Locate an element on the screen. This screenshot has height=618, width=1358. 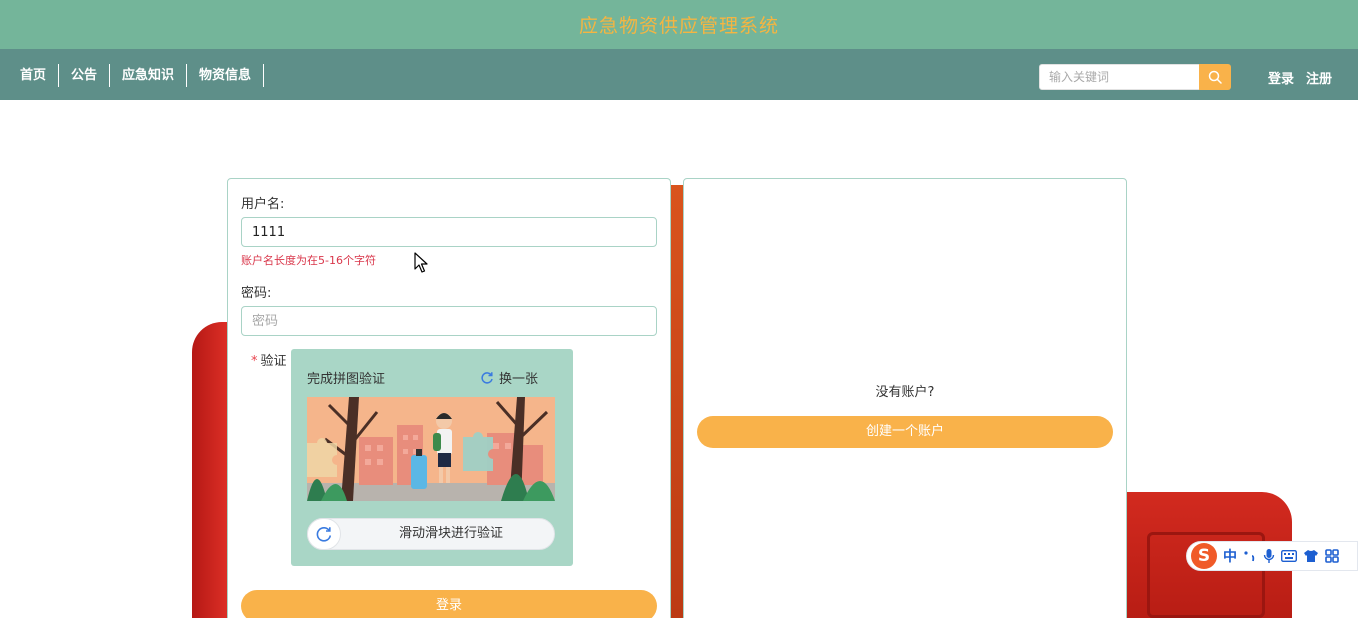
captcha-slider-track: 滑动滑块进行验证 is located at coordinates (431, 534).